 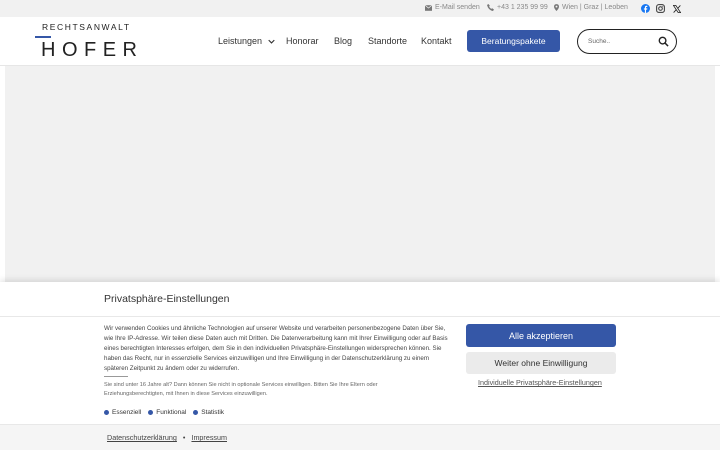 What do you see at coordinates (490, 7) in the screenshot?
I see `phone-icon` at bounding box center [490, 7].